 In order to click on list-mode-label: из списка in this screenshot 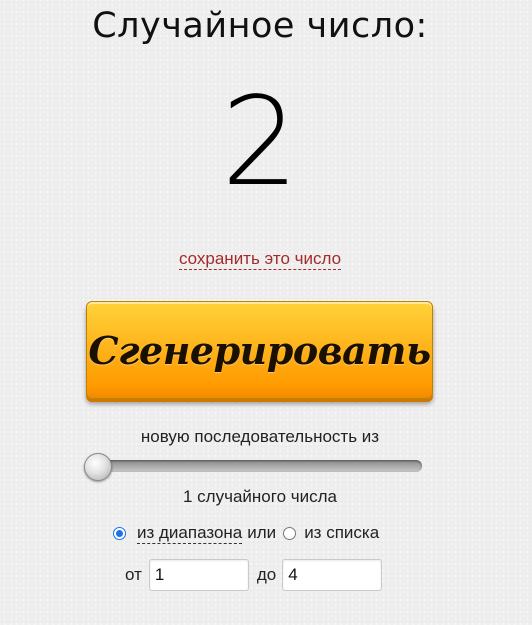, I will do `click(341, 533)`.